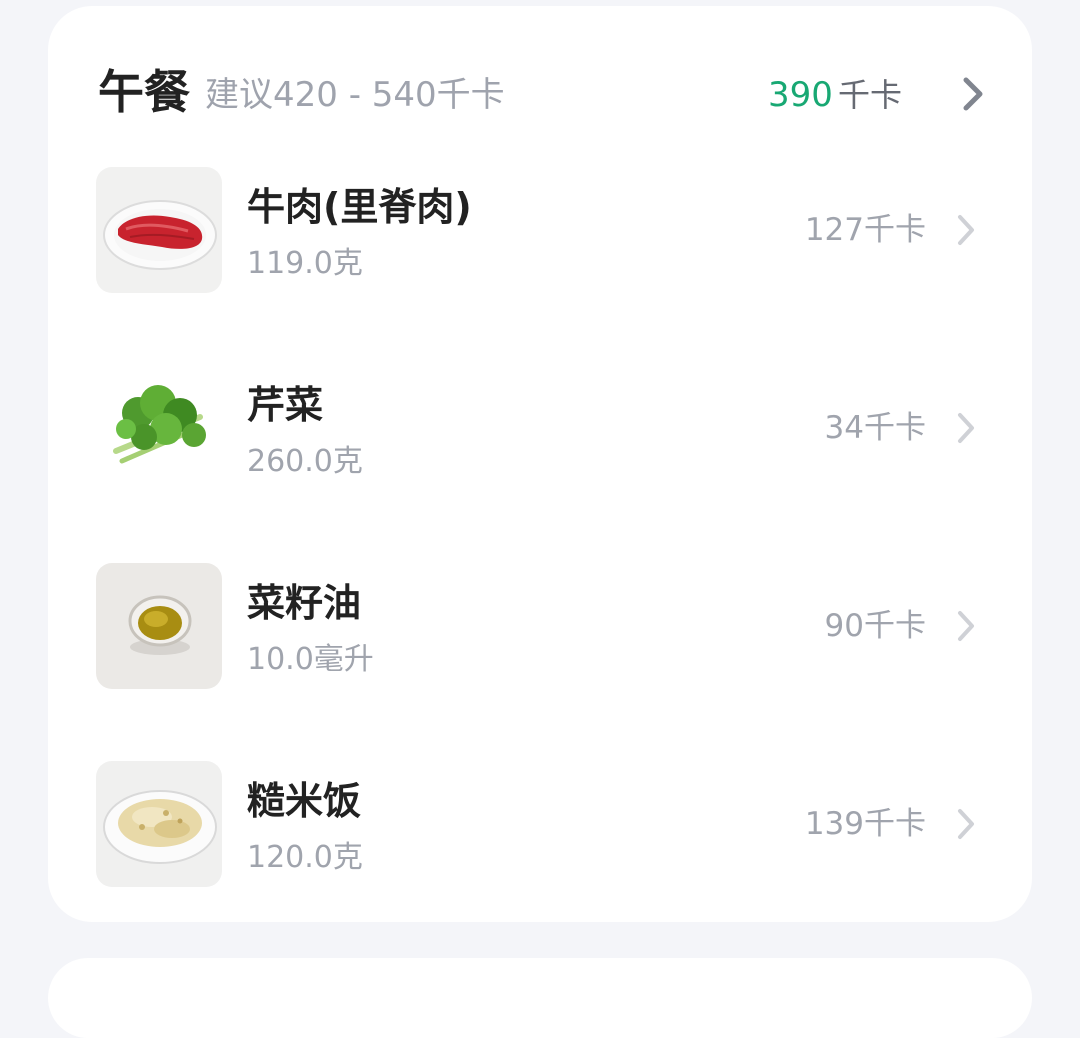 This screenshot has width=1080, height=1038. What do you see at coordinates (305, 263) in the screenshot?
I see `food-amount: 119.0克` at bounding box center [305, 263].